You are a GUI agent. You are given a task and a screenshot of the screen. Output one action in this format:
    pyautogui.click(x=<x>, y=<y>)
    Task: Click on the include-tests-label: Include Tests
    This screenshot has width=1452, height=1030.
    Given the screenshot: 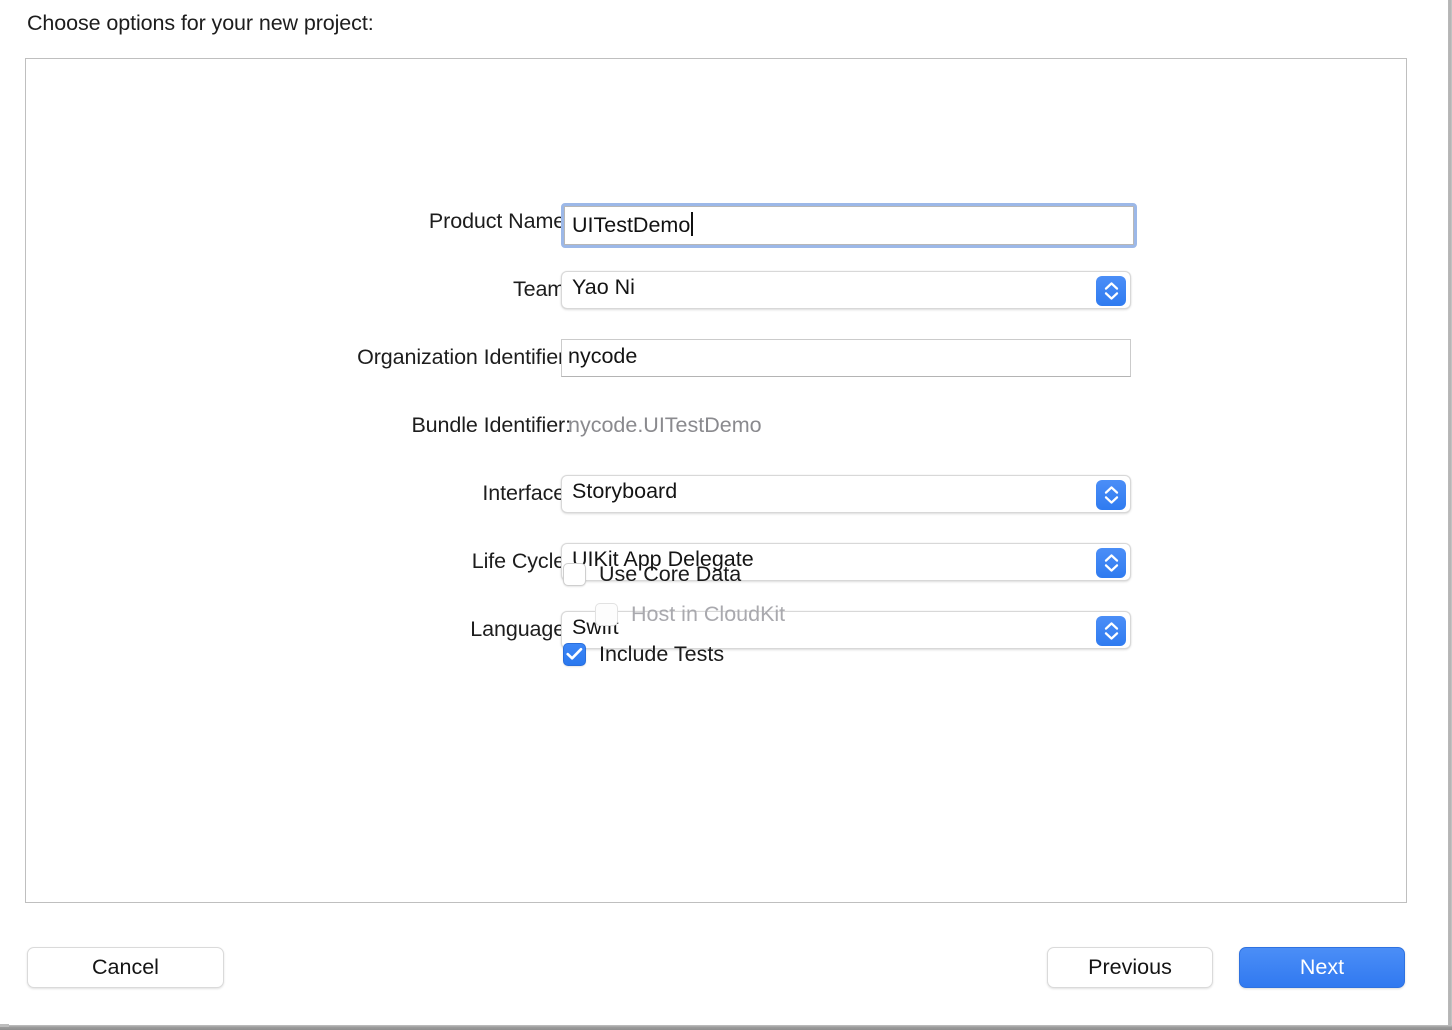 What is the action you would take?
    pyautogui.click(x=662, y=653)
    